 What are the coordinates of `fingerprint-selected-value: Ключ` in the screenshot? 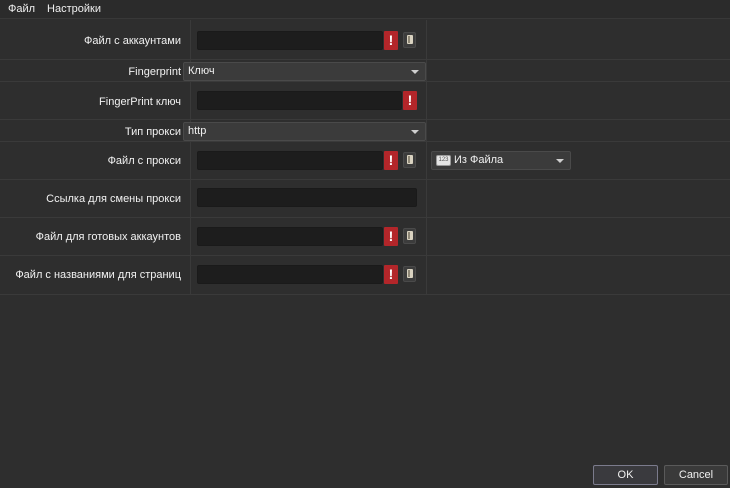 It's located at (201, 71).